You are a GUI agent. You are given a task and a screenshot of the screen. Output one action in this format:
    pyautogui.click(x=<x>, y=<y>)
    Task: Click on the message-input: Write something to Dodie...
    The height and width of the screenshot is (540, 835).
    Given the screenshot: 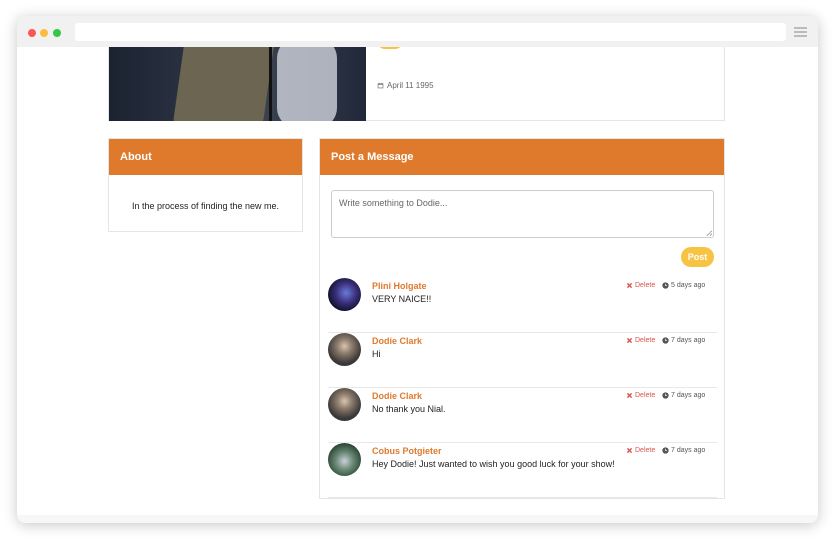 What is the action you would take?
    pyautogui.click(x=522, y=214)
    